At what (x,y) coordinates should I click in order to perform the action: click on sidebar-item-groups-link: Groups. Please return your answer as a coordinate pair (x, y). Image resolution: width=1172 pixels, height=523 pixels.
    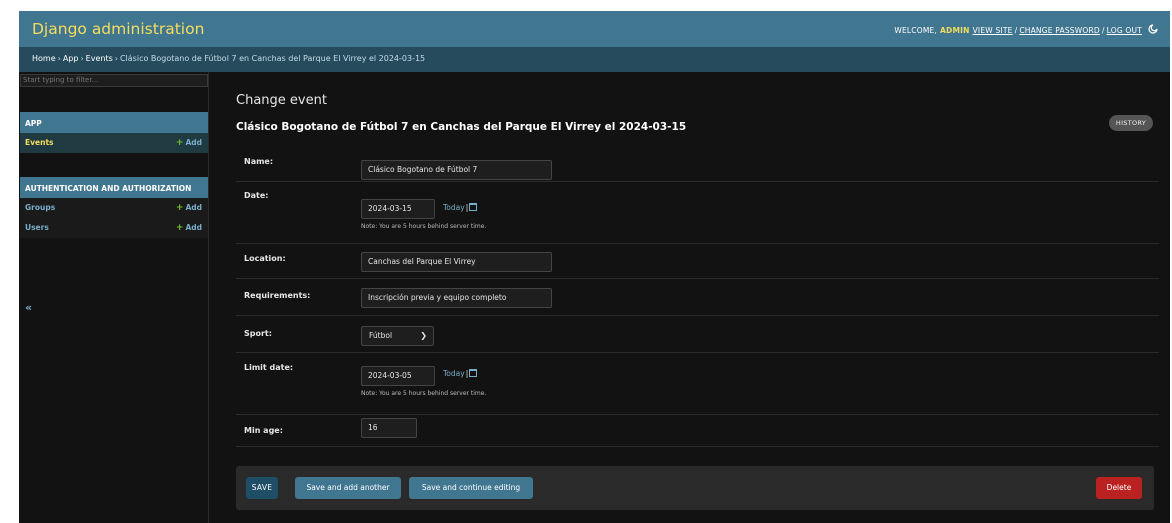
    Looking at the image, I should click on (40, 207).